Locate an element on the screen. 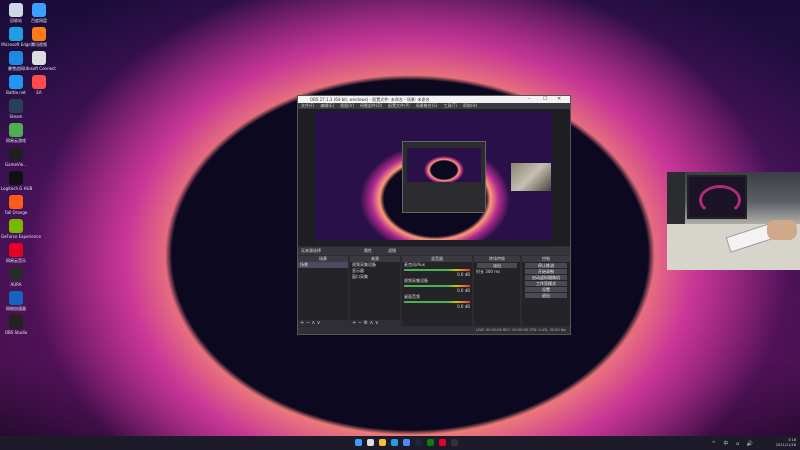 This screenshot has width=800, height=450. desktop-icon: Logitech G HUB is located at coordinates (17, 181).